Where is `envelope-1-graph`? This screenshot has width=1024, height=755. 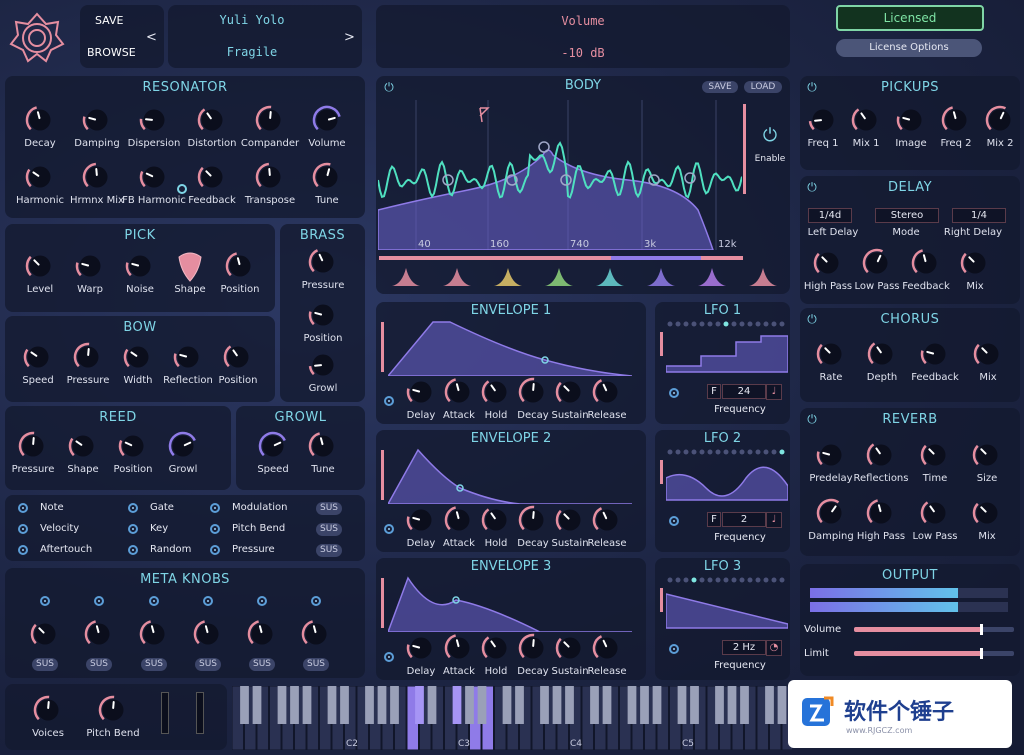
envelope-1-graph is located at coordinates (509, 348).